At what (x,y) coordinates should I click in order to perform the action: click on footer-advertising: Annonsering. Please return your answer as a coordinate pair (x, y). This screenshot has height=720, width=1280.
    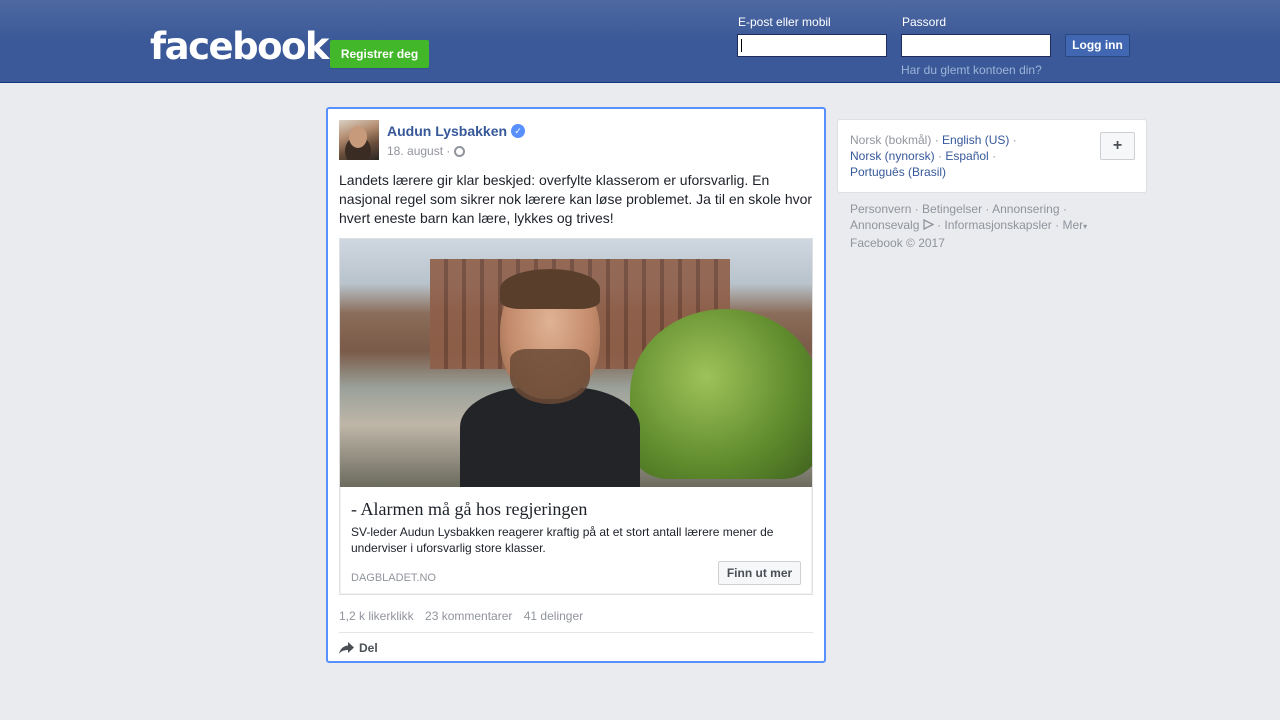
    Looking at the image, I should click on (1025, 209).